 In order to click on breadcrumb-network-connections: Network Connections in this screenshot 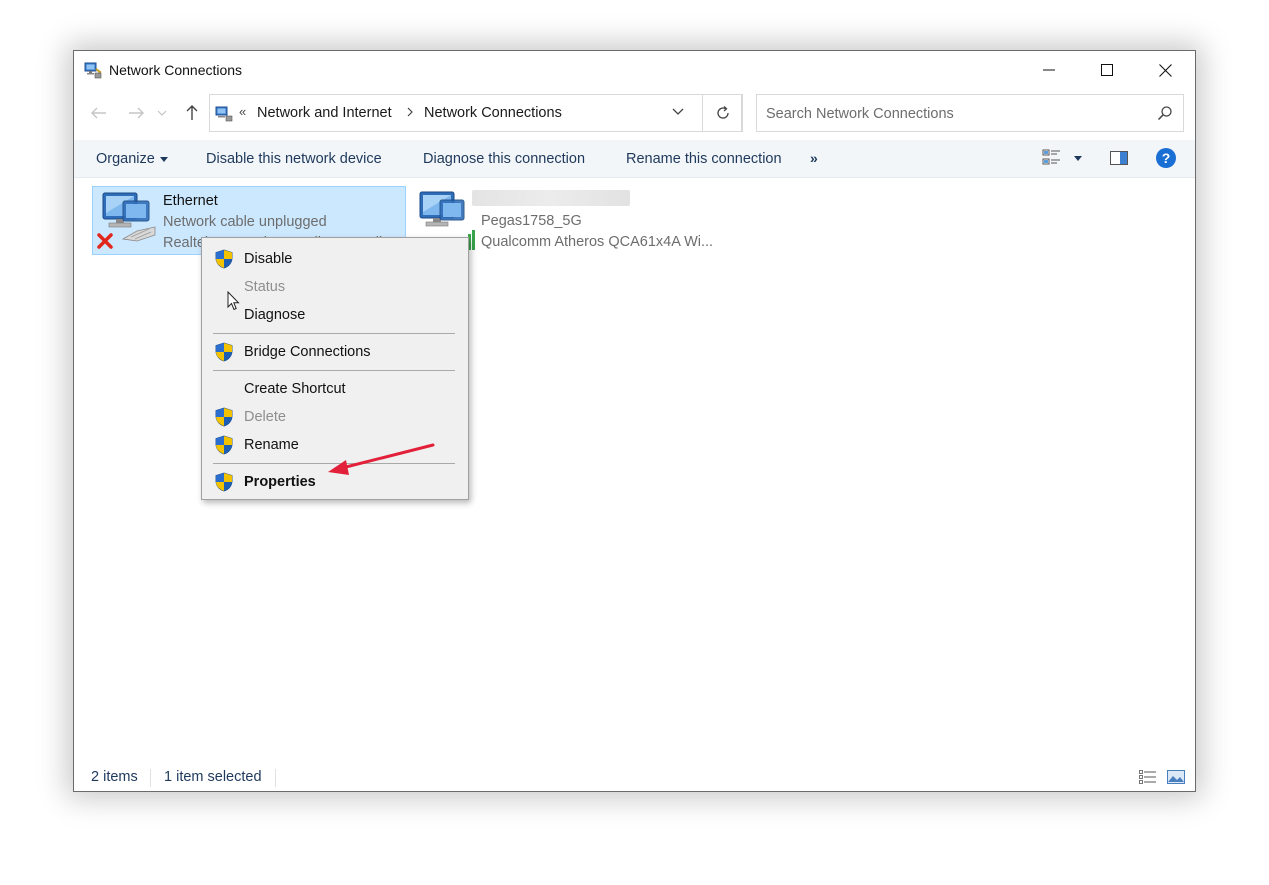, I will do `click(493, 113)`.